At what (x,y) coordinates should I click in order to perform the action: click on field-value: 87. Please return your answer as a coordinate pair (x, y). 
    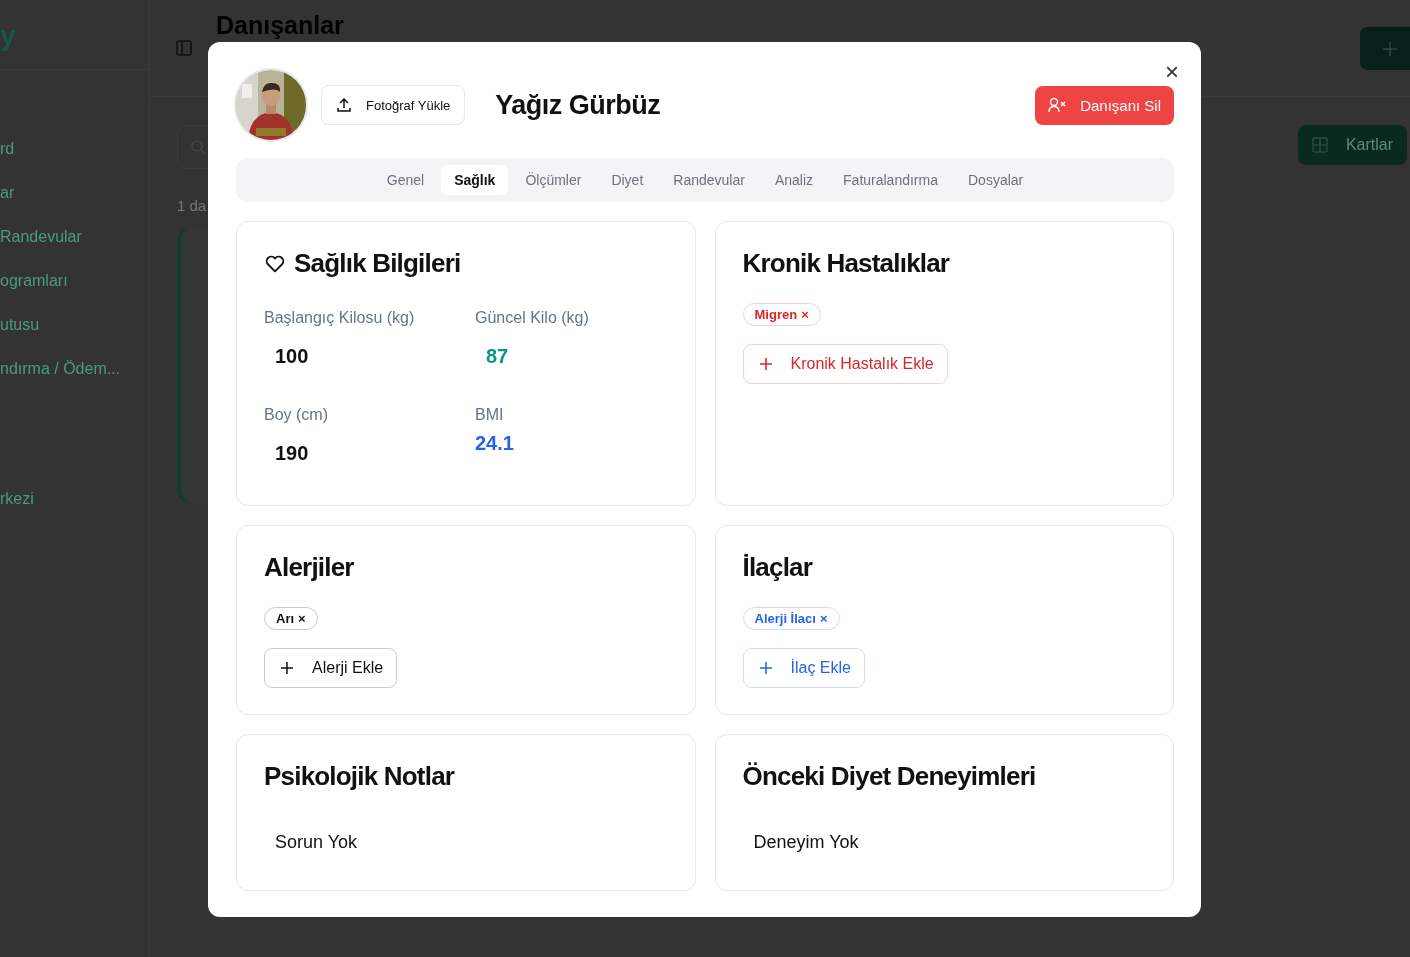
    Looking at the image, I should click on (498, 356).